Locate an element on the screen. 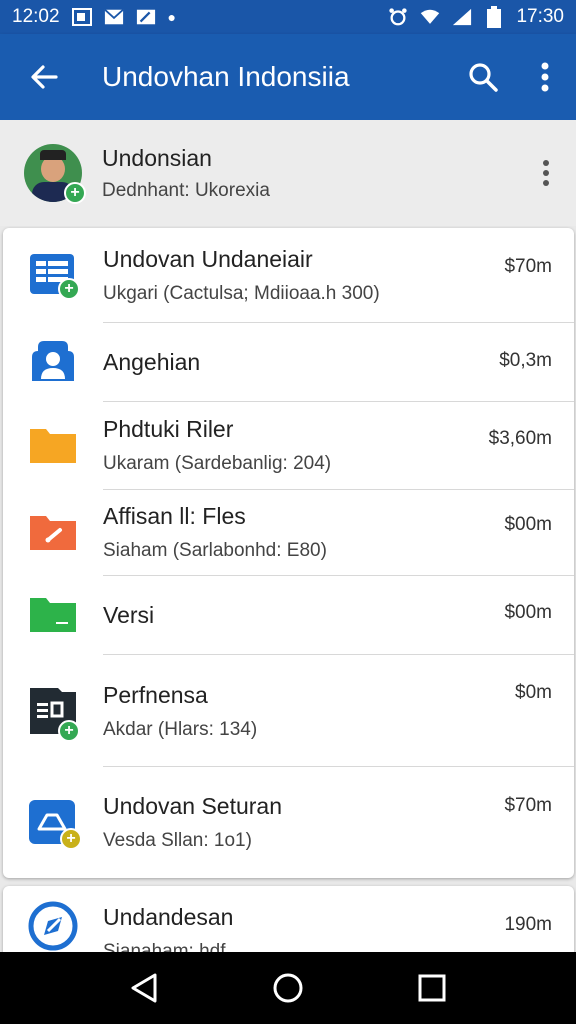 Image resolution: width=576 pixels, height=1024 pixels. search-icon is located at coordinates (483, 77).